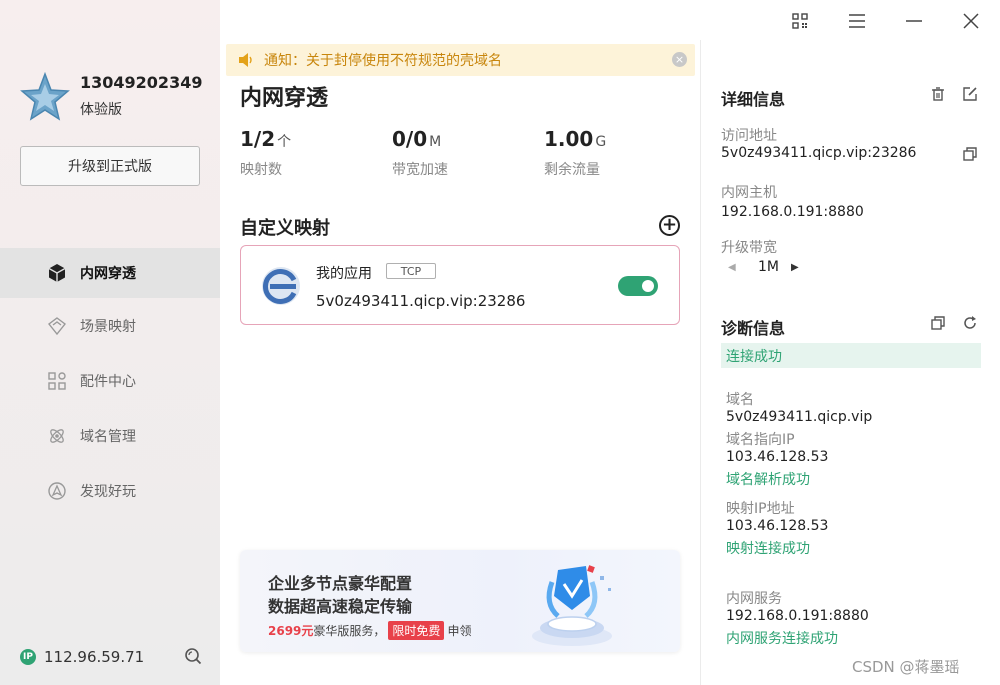  I want to click on user-phone: 13049202349, so click(141, 82).